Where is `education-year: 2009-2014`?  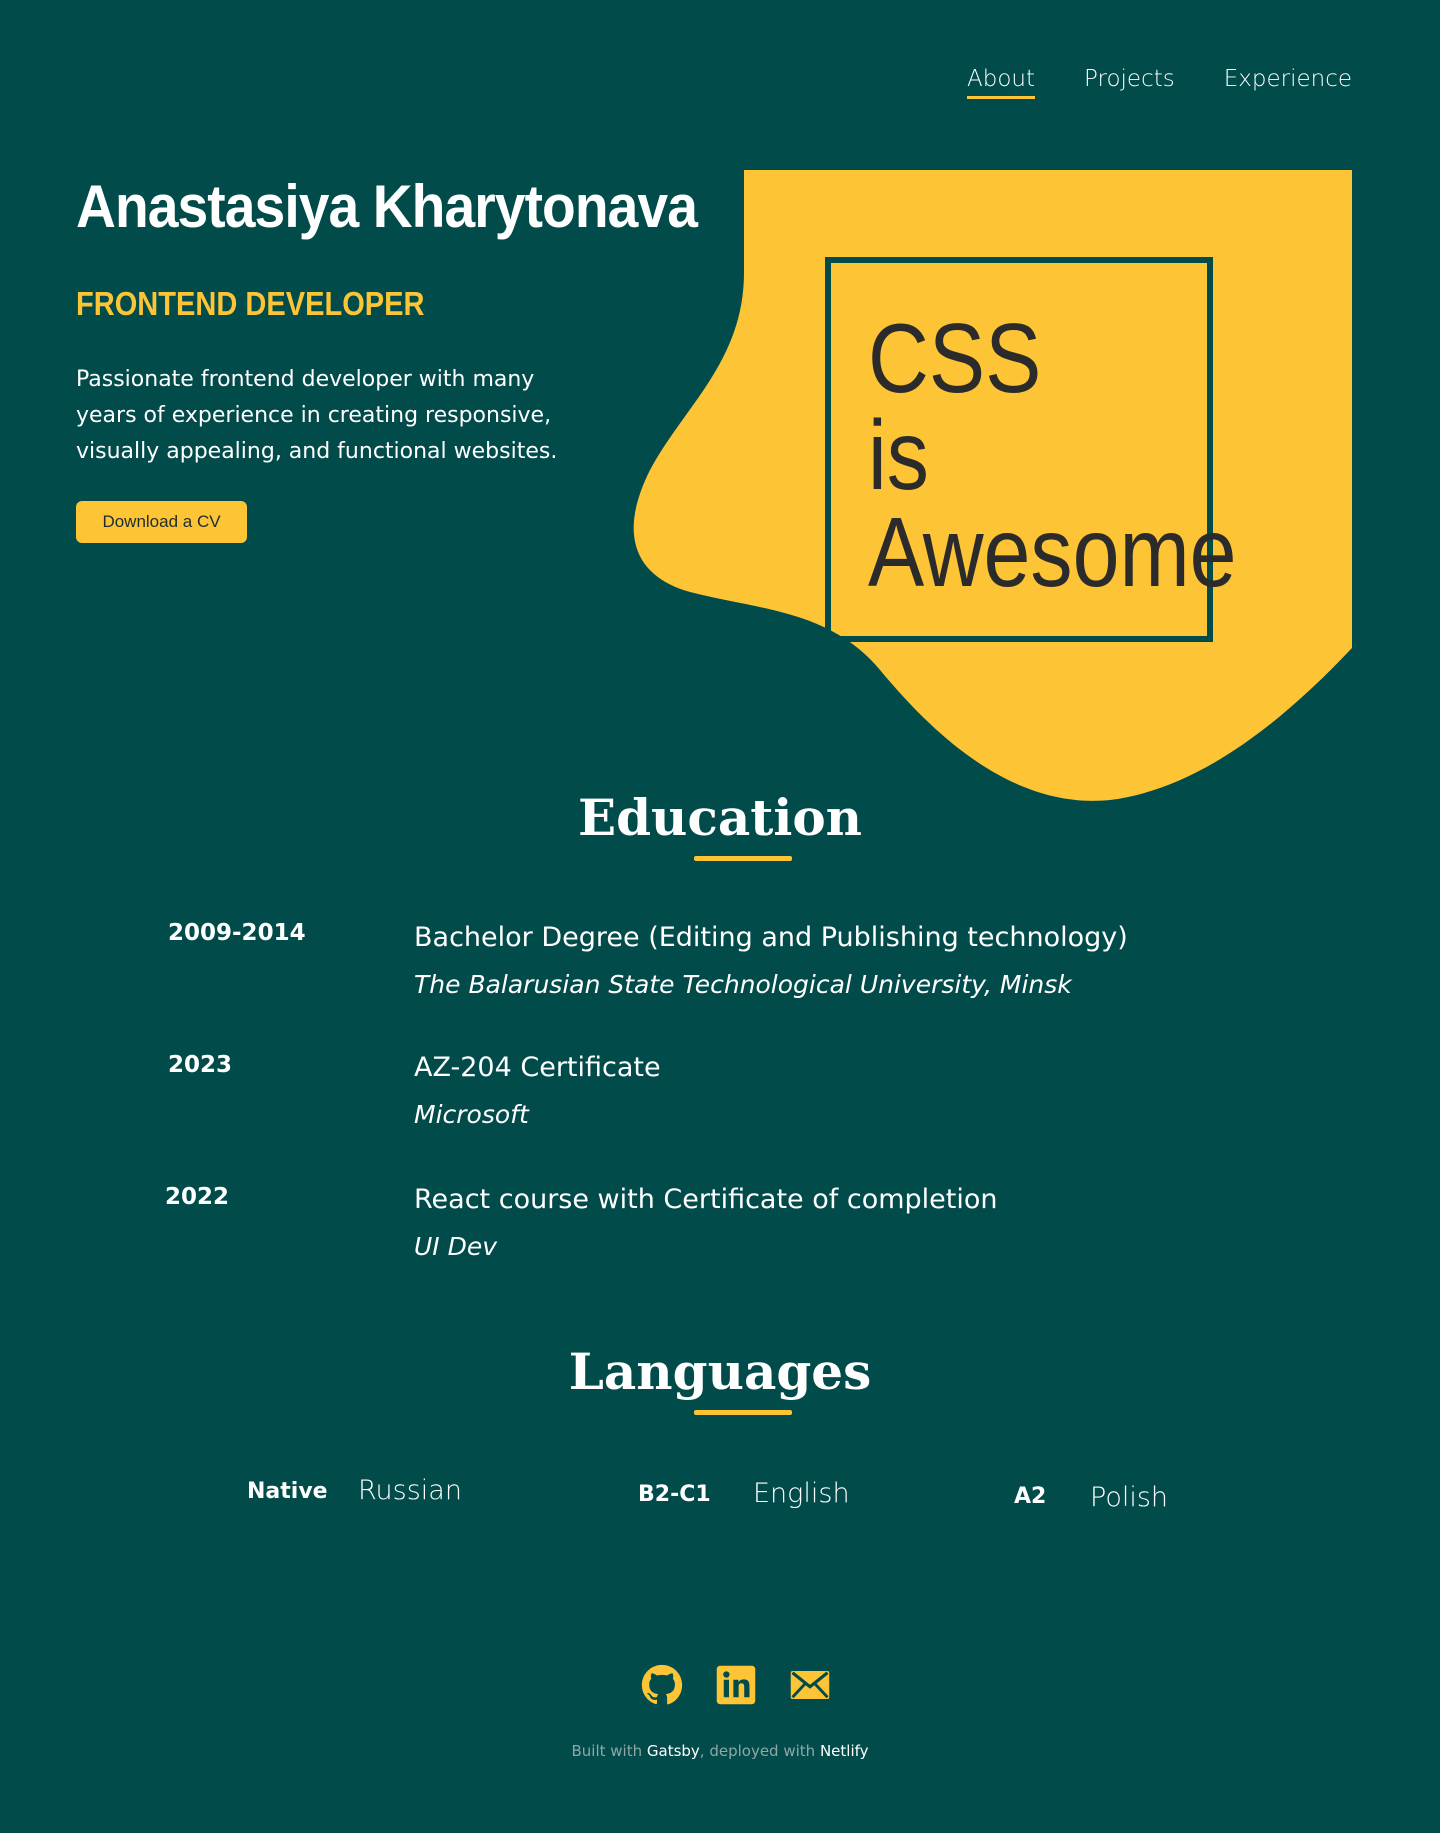
education-year: 2009-2014 is located at coordinates (237, 933).